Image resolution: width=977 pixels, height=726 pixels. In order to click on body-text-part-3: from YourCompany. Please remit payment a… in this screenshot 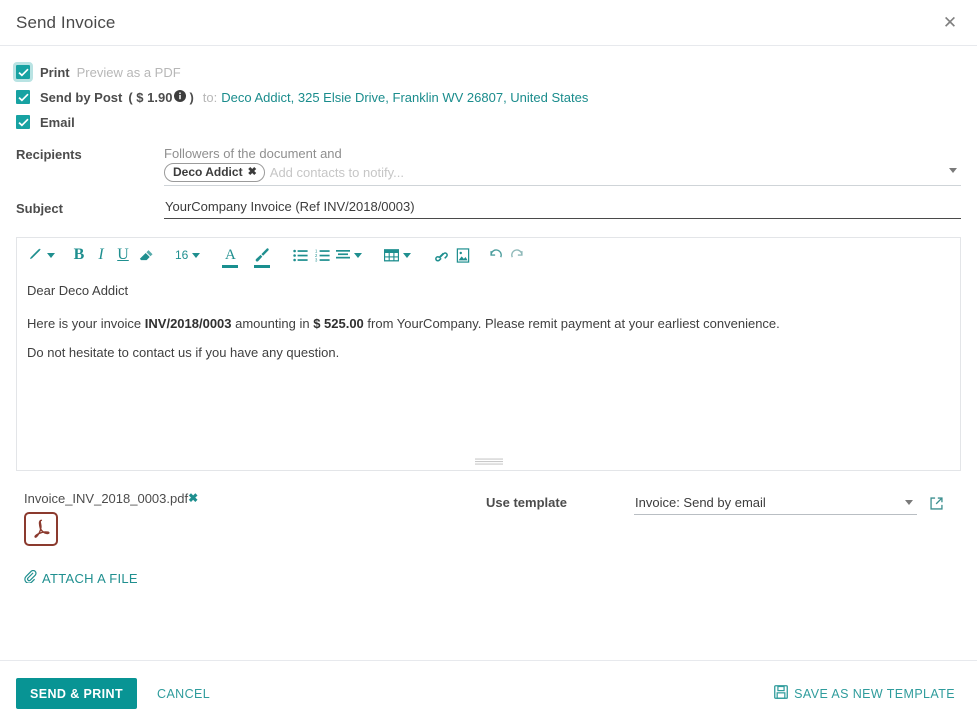, I will do `click(571, 323)`.